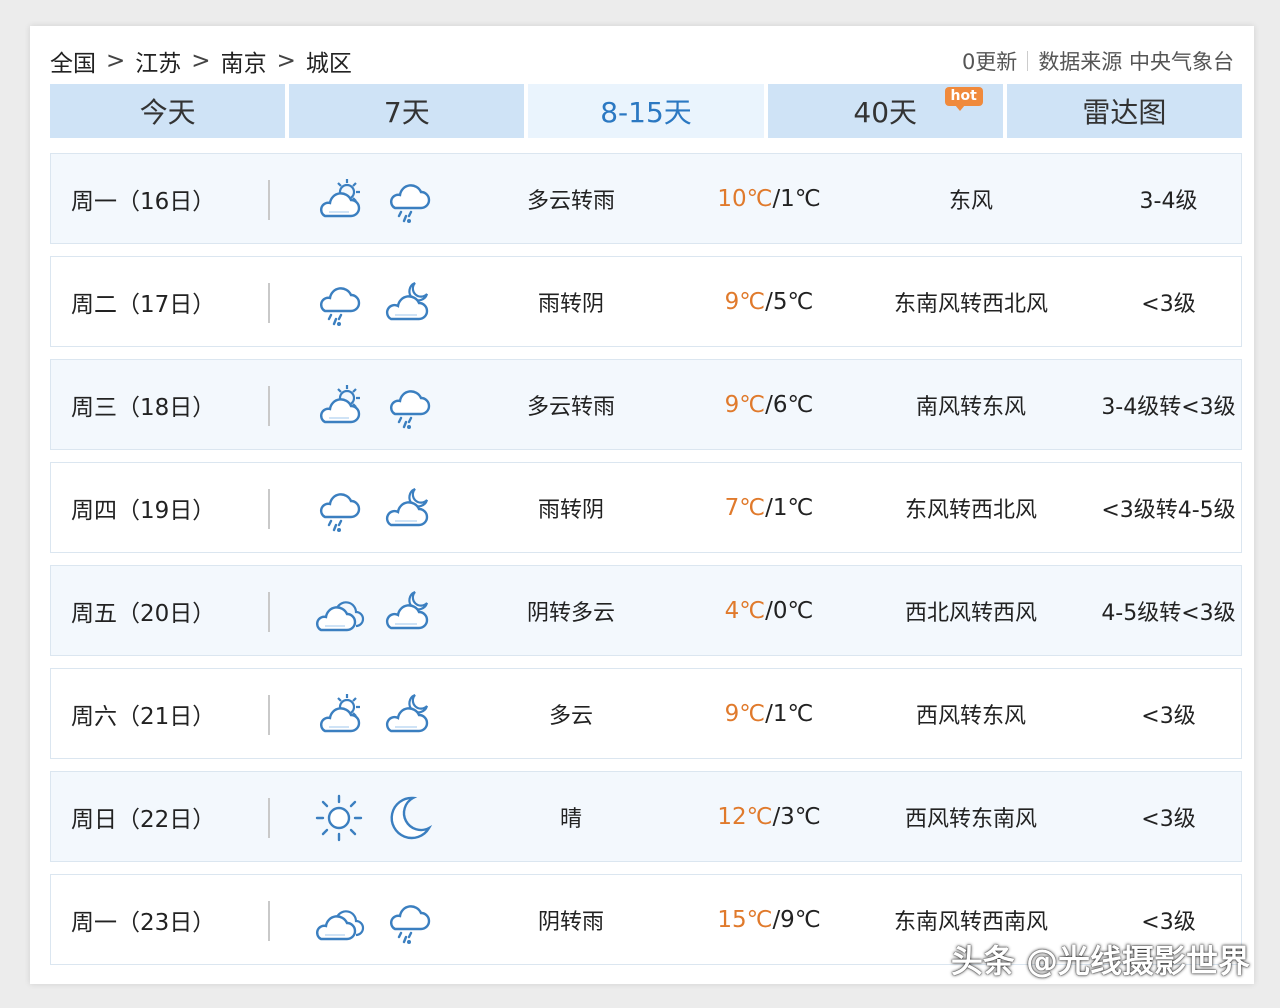 The height and width of the screenshot is (1008, 1280). Describe the element at coordinates (970, 613) in the screenshot. I see `wind-direction: 西北风转西风` at that location.